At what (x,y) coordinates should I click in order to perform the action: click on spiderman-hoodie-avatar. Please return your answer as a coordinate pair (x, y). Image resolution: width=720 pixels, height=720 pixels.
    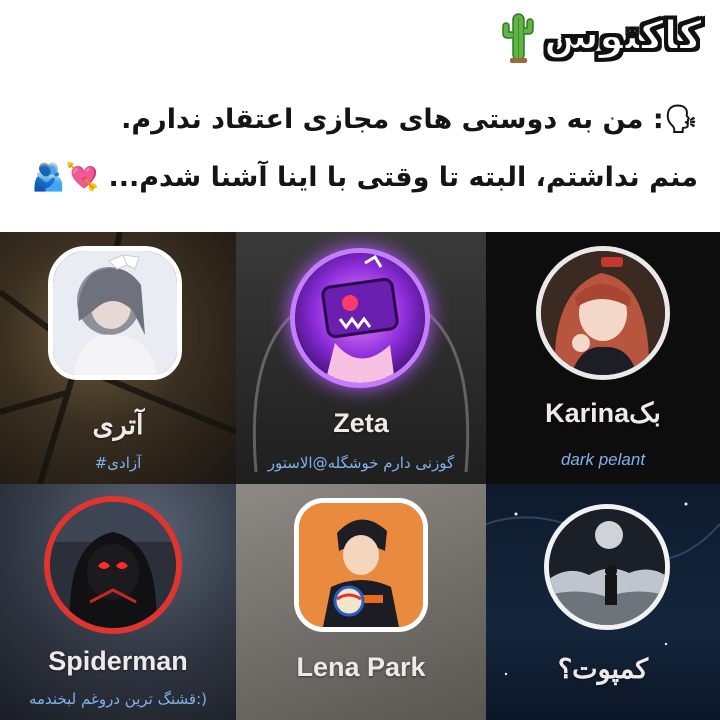
    Looking at the image, I should click on (113, 565).